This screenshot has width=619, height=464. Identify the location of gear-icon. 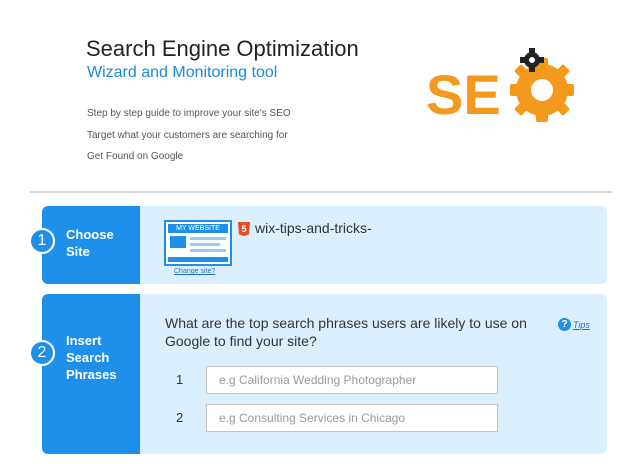
(542, 90).